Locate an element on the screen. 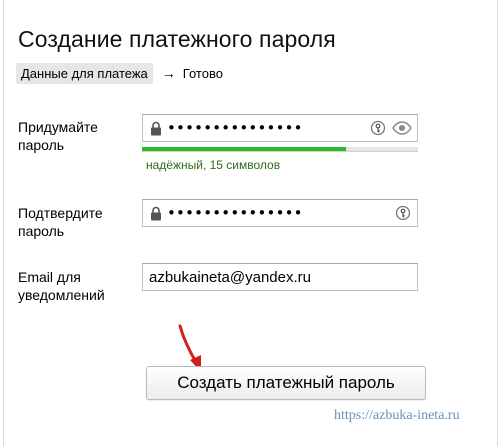 The width and height of the screenshot is (500, 446). breadcrumb-arrow: → is located at coordinates (168, 73).